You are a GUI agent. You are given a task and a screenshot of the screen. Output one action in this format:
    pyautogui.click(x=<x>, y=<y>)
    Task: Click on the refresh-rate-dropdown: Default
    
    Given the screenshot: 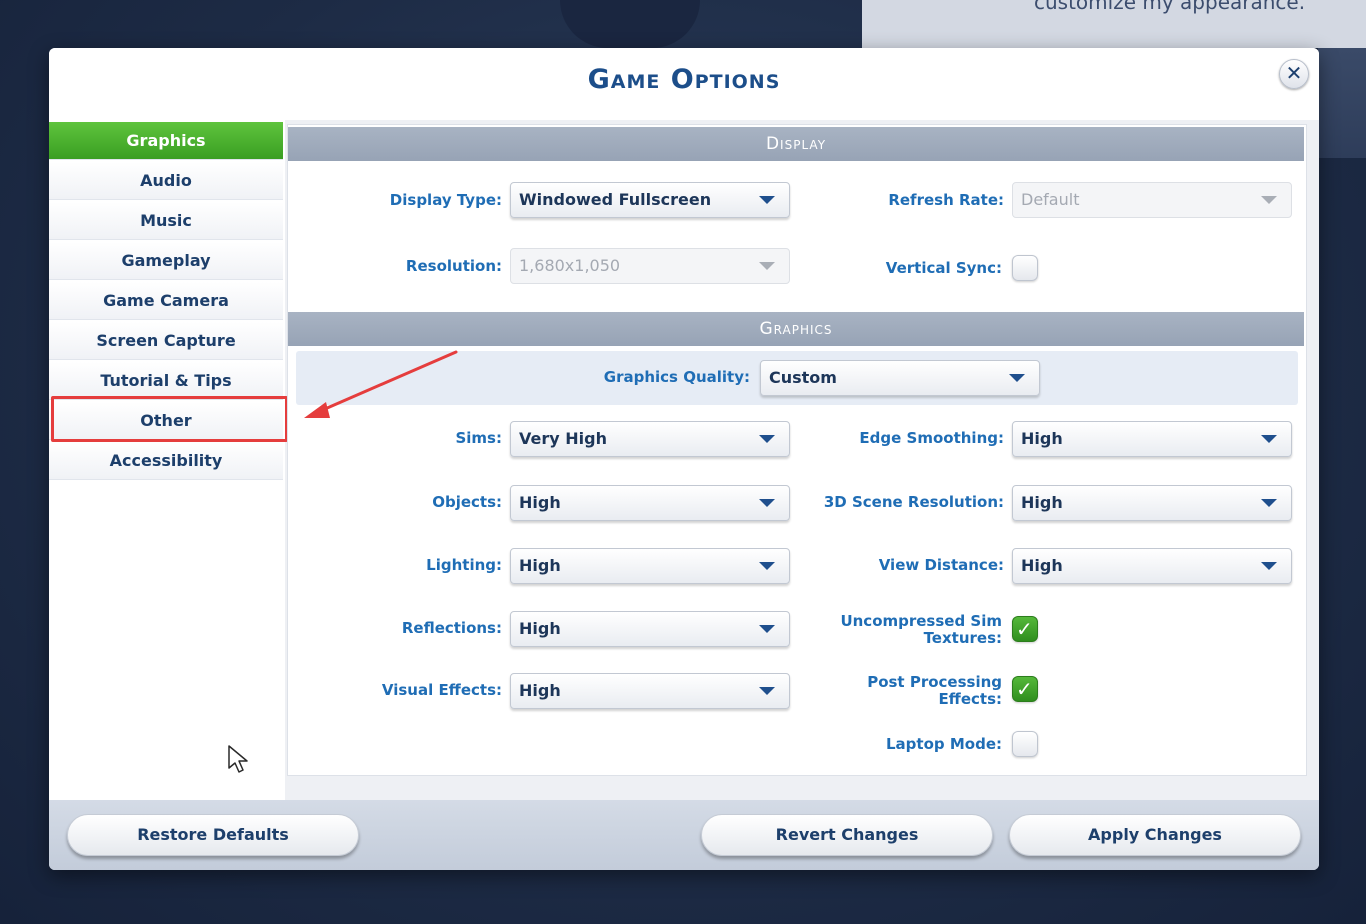 What is the action you would take?
    pyautogui.click(x=1152, y=200)
    